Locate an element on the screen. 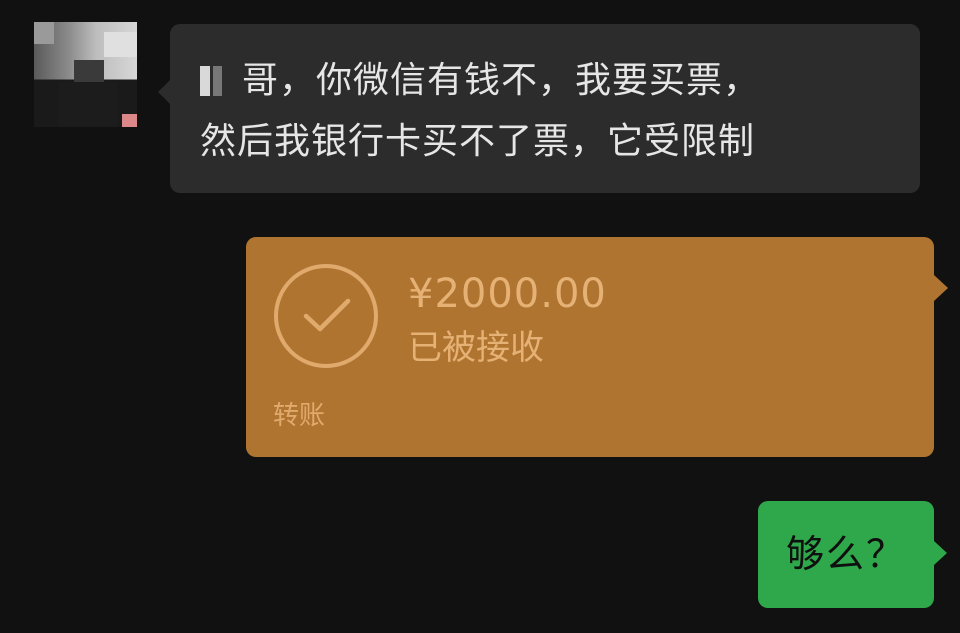  transfer-status: 已被接收 is located at coordinates (476, 348).